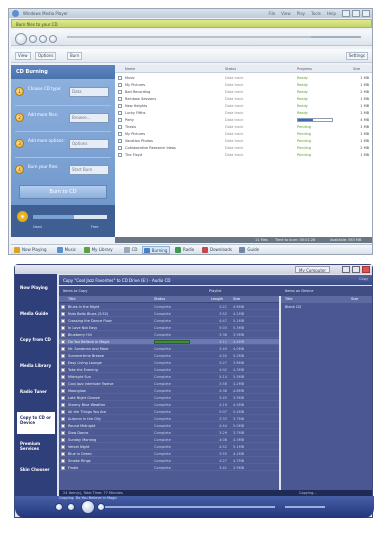  What do you see at coordinates (243, 113) in the screenshot?
I see `list-item: Lucky Fifths Data track Ready 1 MB` at bounding box center [243, 113].